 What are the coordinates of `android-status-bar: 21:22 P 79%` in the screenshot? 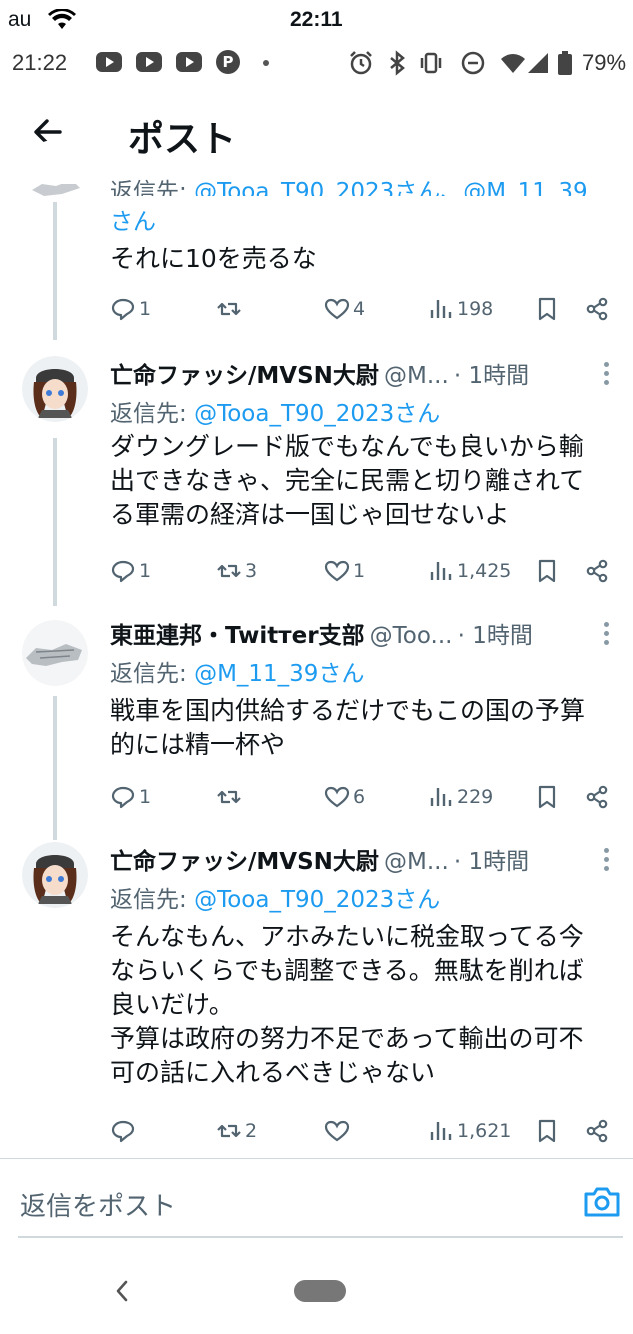 It's located at (316, 62).